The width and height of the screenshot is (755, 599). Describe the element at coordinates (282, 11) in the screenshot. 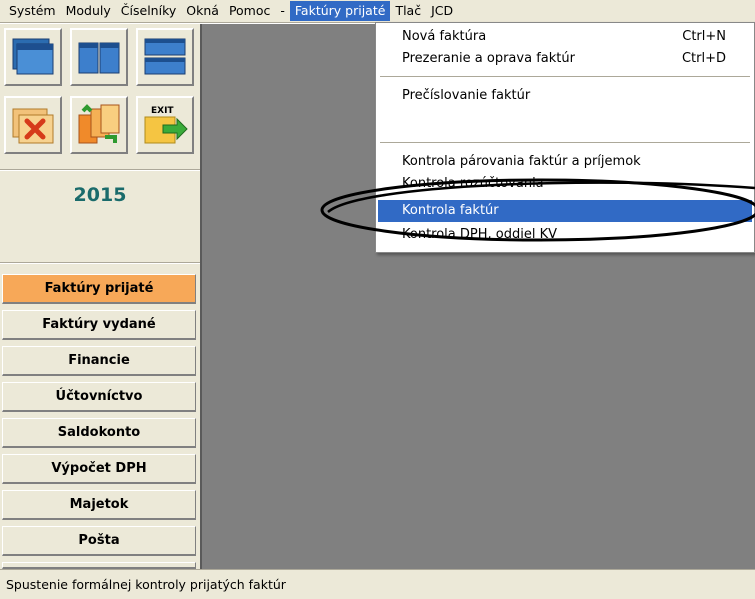

I see `menu-dash: -` at that location.